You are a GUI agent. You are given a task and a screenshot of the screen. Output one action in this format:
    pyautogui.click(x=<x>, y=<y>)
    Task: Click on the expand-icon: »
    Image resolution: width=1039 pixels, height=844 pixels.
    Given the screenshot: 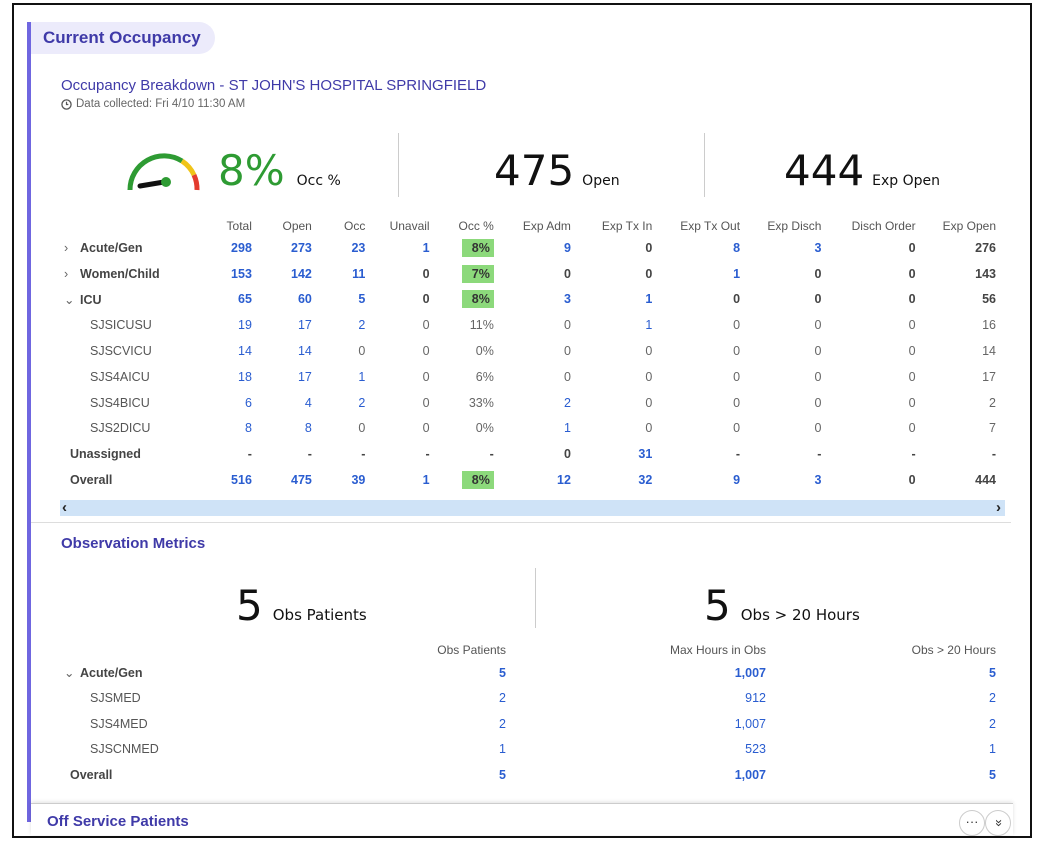 What is the action you would take?
    pyautogui.click(x=998, y=823)
    